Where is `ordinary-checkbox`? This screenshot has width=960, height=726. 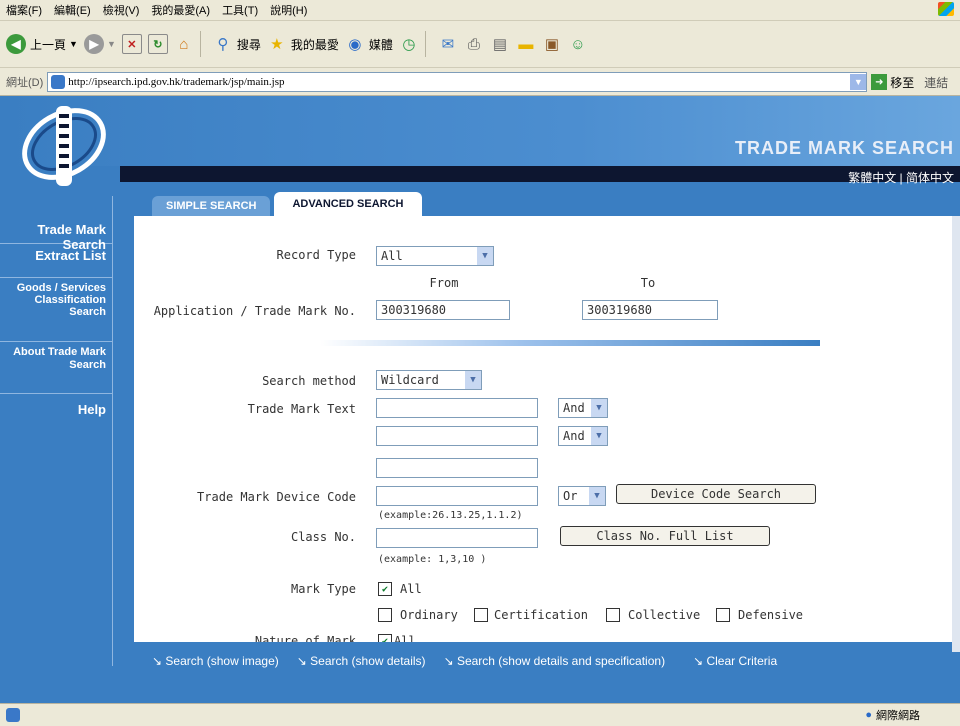 ordinary-checkbox is located at coordinates (385, 615).